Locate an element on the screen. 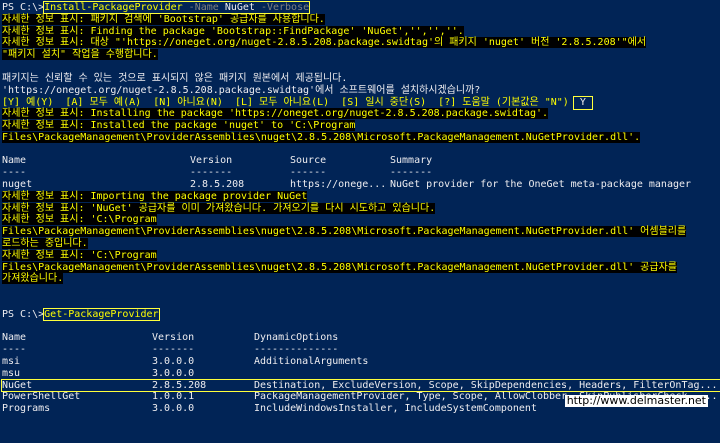 The height and width of the screenshot is (443, 720). cell-name: msu is located at coordinates (11, 373).